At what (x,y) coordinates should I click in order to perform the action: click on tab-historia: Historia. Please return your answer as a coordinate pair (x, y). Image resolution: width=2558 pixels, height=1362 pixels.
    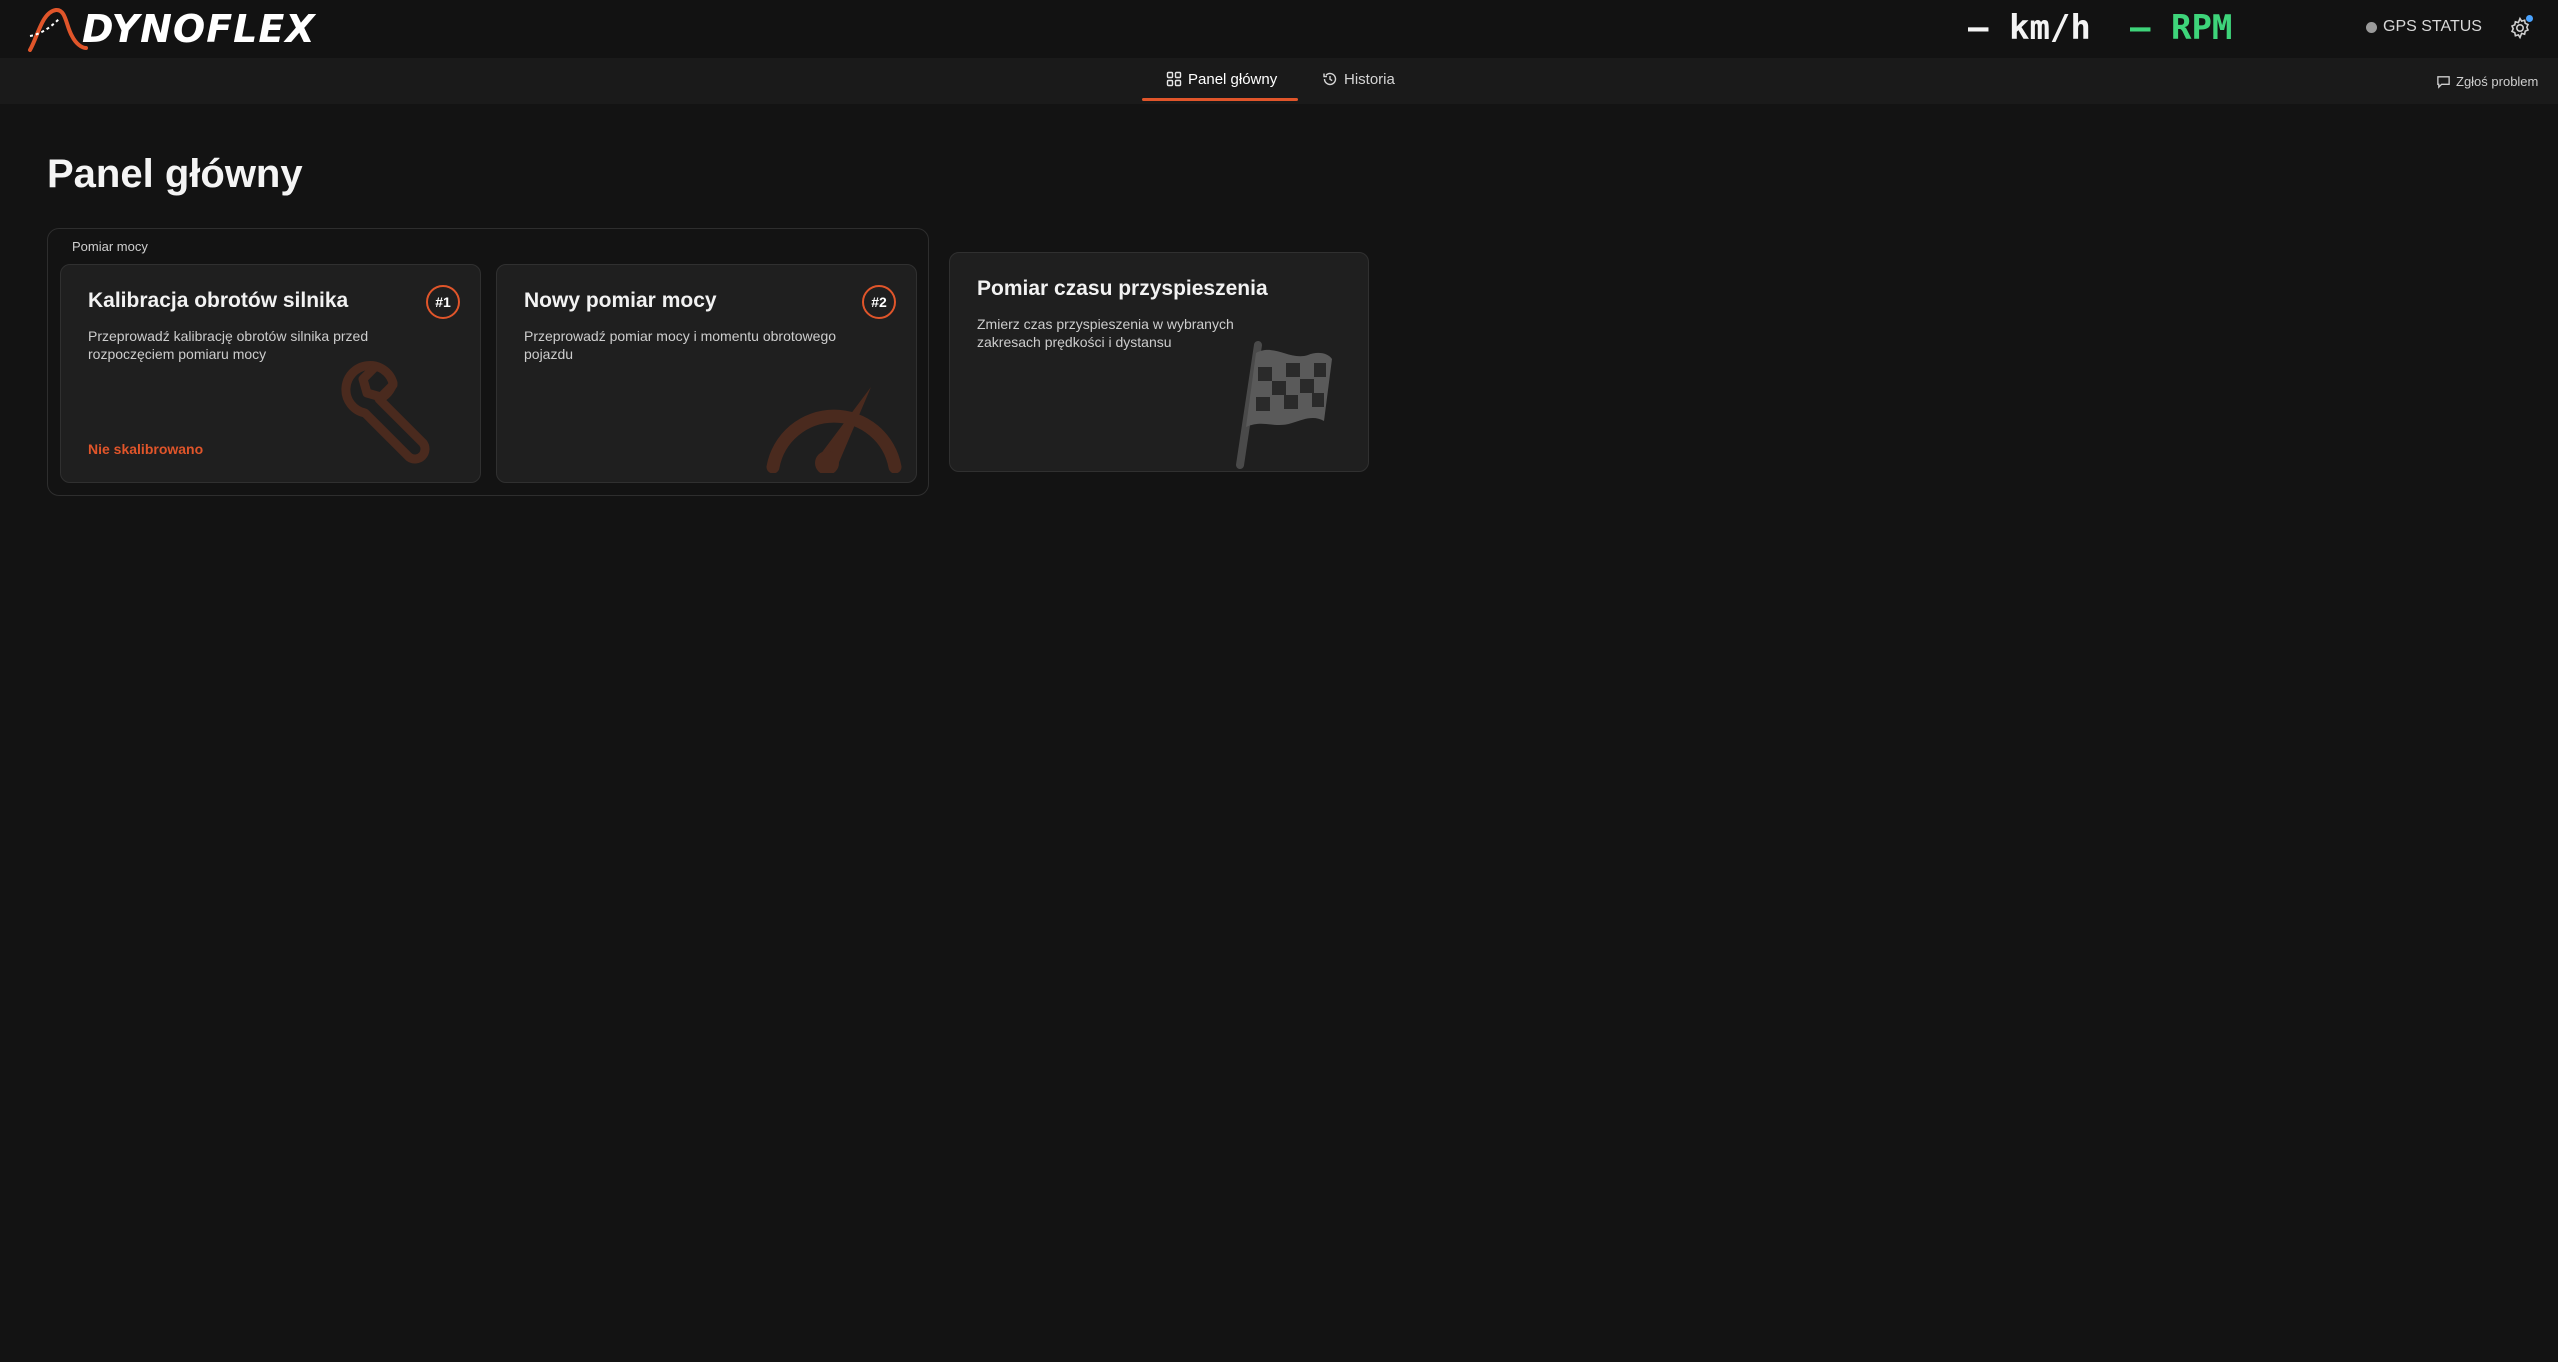
    Looking at the image, I should click on (1358, 79).